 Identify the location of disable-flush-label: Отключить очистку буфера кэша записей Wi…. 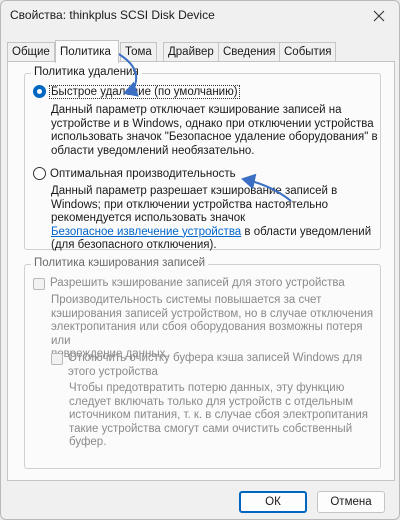
(215, 365).